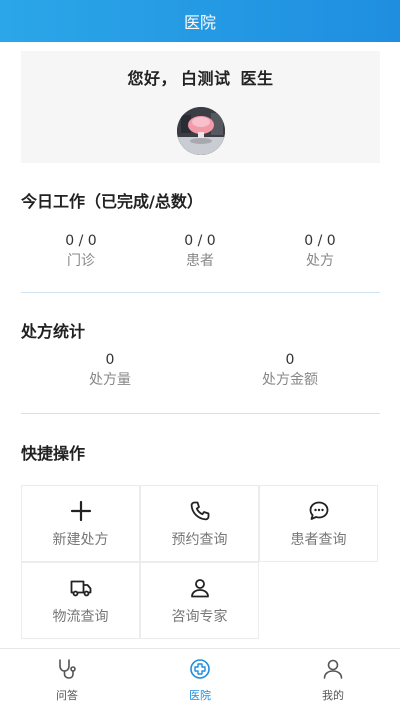  What do you see at coordinates (110, 380) in the screenshot?
I see `stat-prescription-count-label: 处方量` at bounding box center [110, 380].